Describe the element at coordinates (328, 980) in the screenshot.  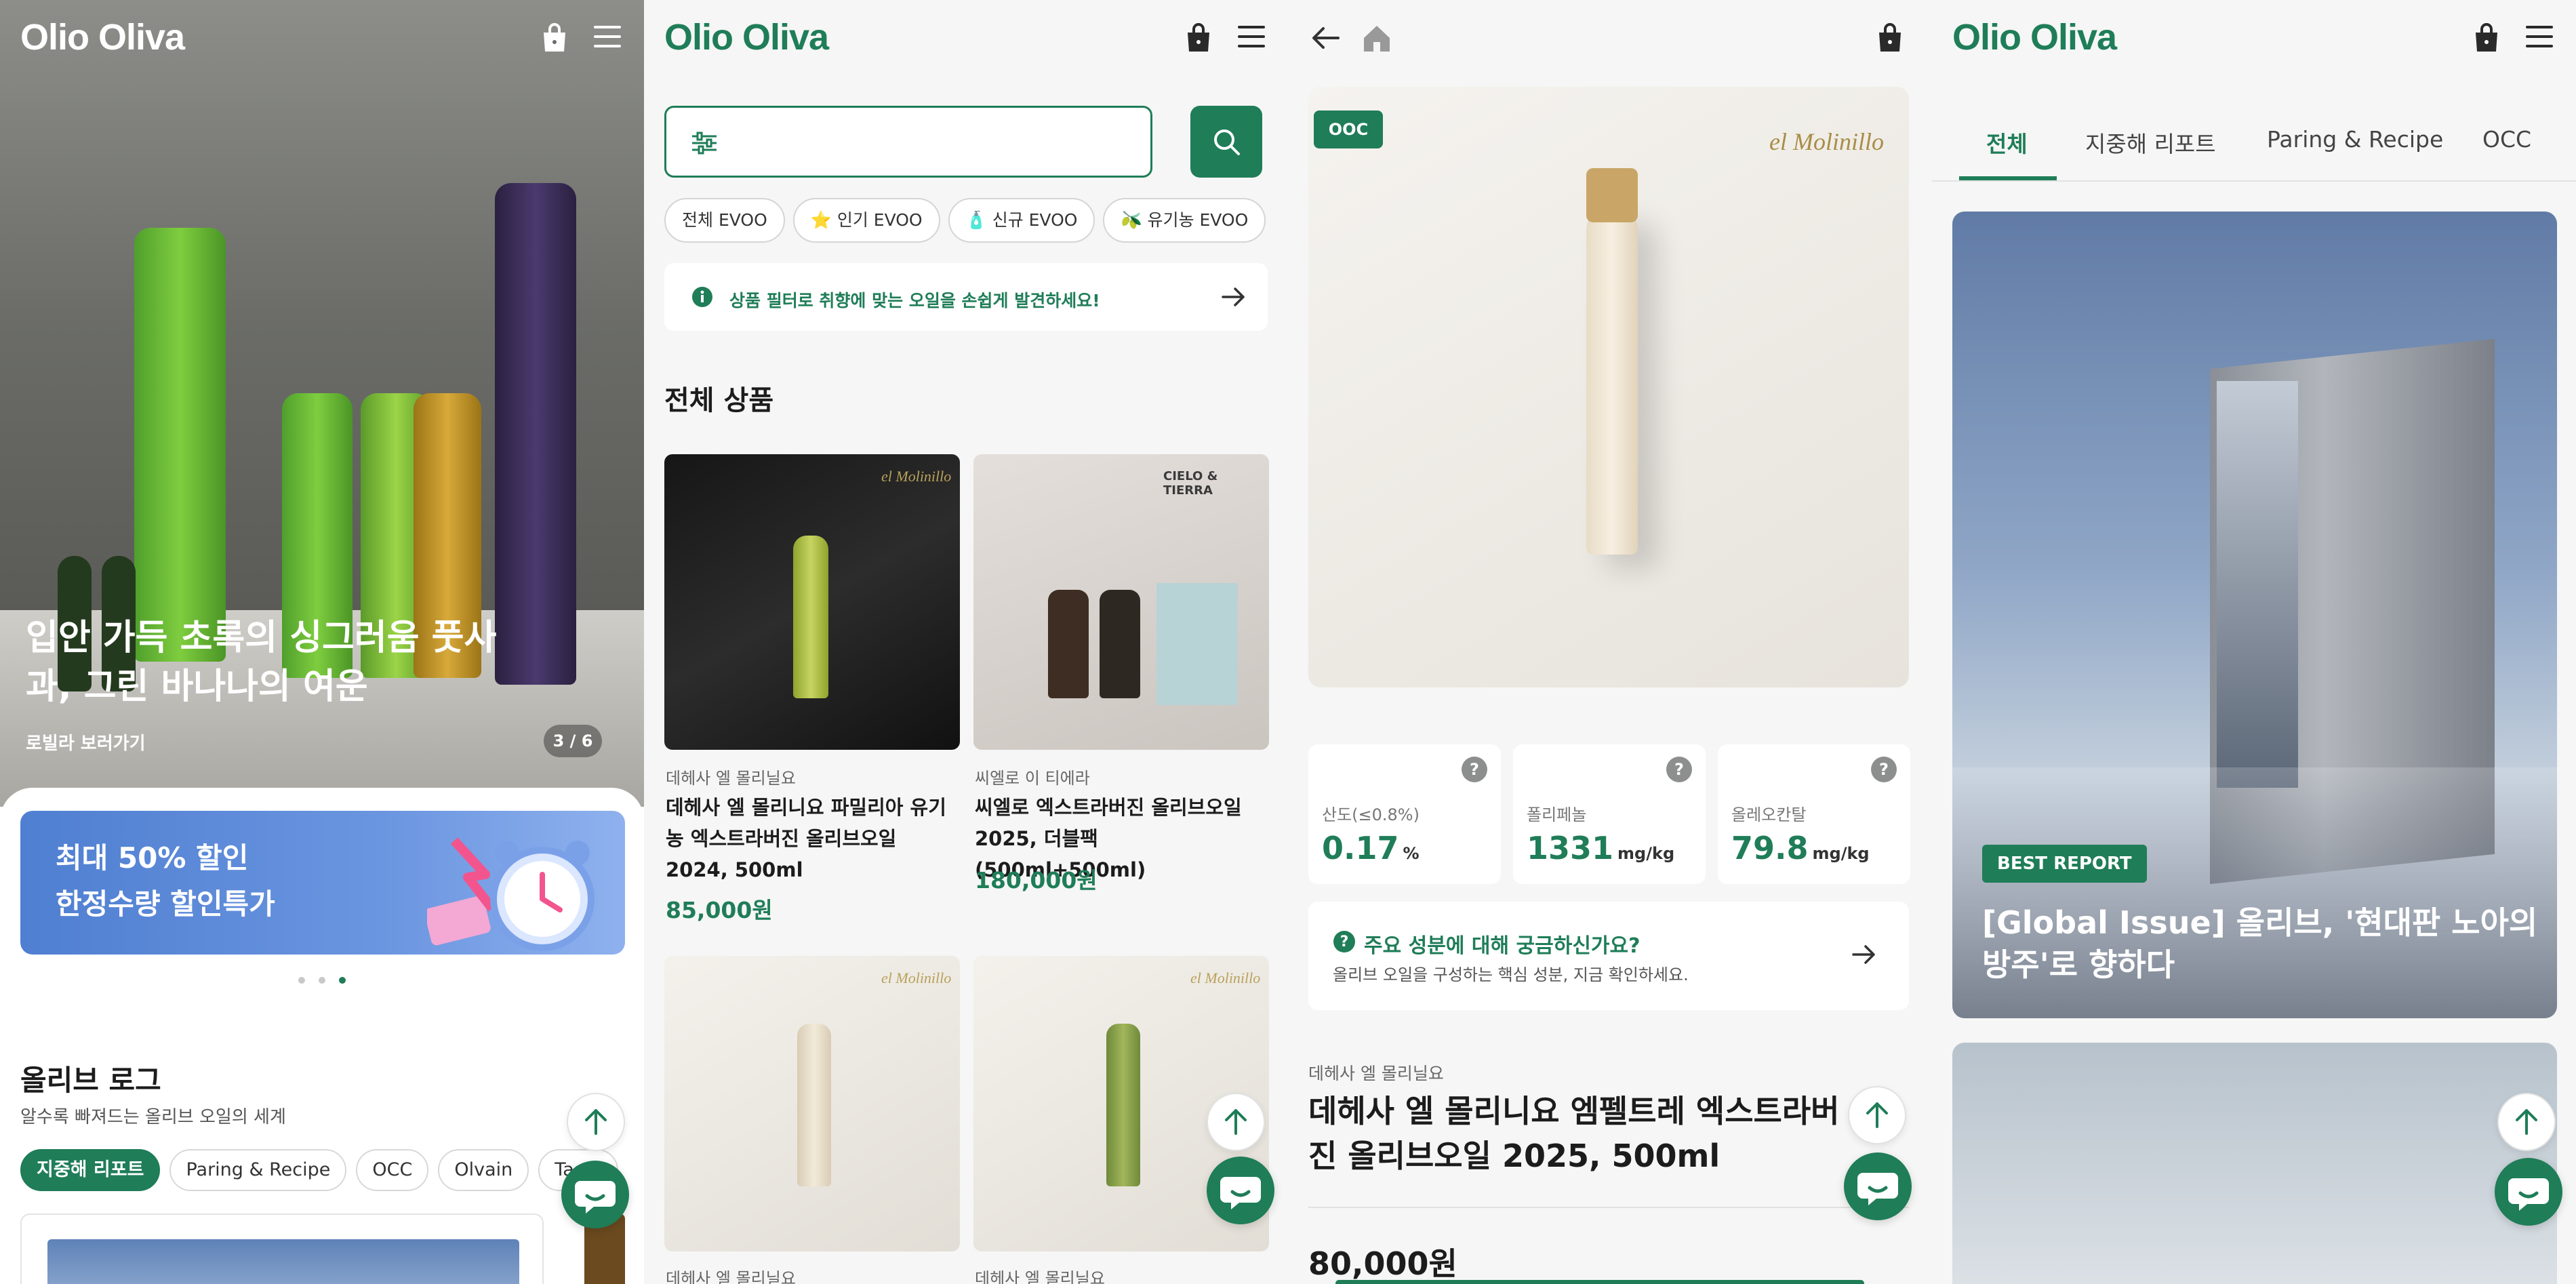
I see `banner-pagination` at that location.